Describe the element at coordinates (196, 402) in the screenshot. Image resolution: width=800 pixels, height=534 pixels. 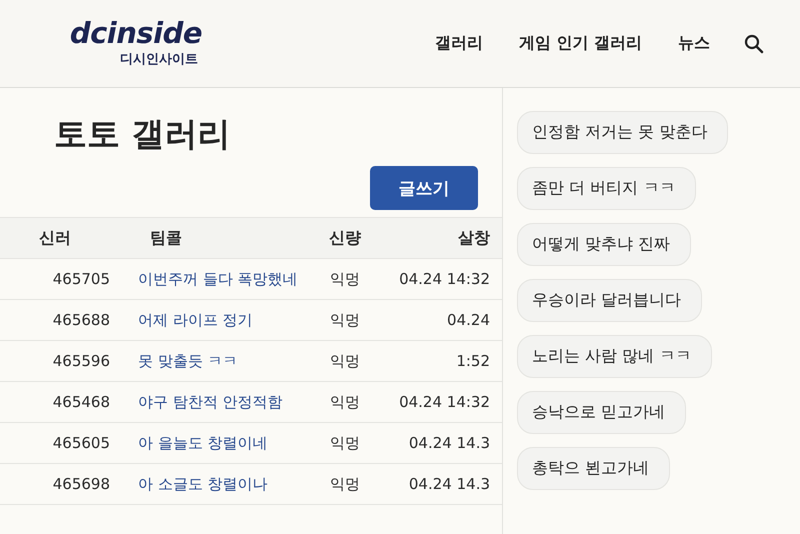
I see `post-title-link: 야구 탐찬적 안정적함` at that location.